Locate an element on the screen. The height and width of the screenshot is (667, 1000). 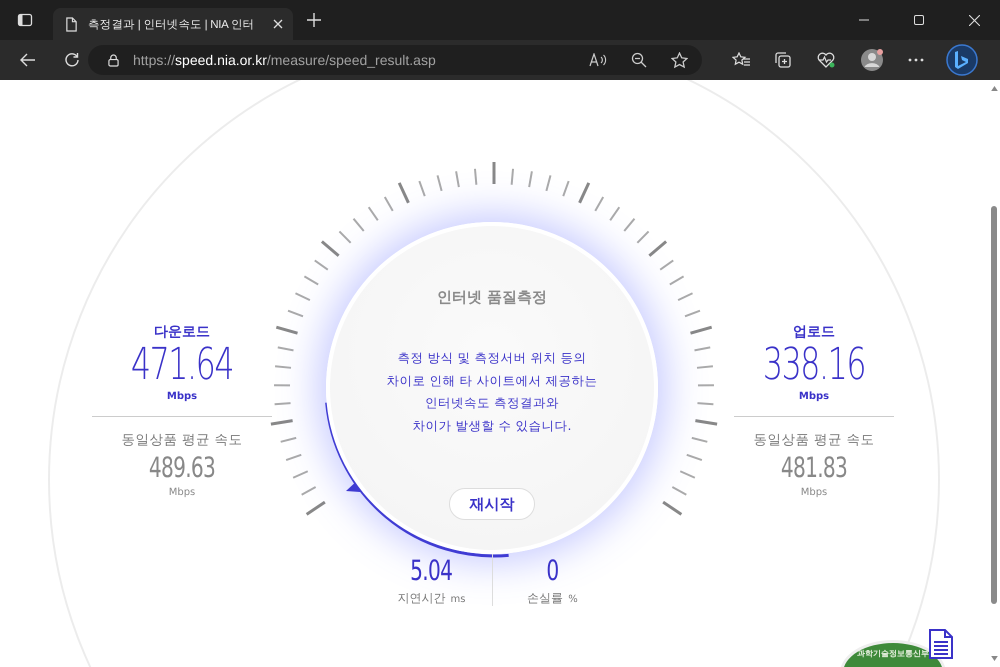
scroll-down-icon is located at coordinates (994, 658).